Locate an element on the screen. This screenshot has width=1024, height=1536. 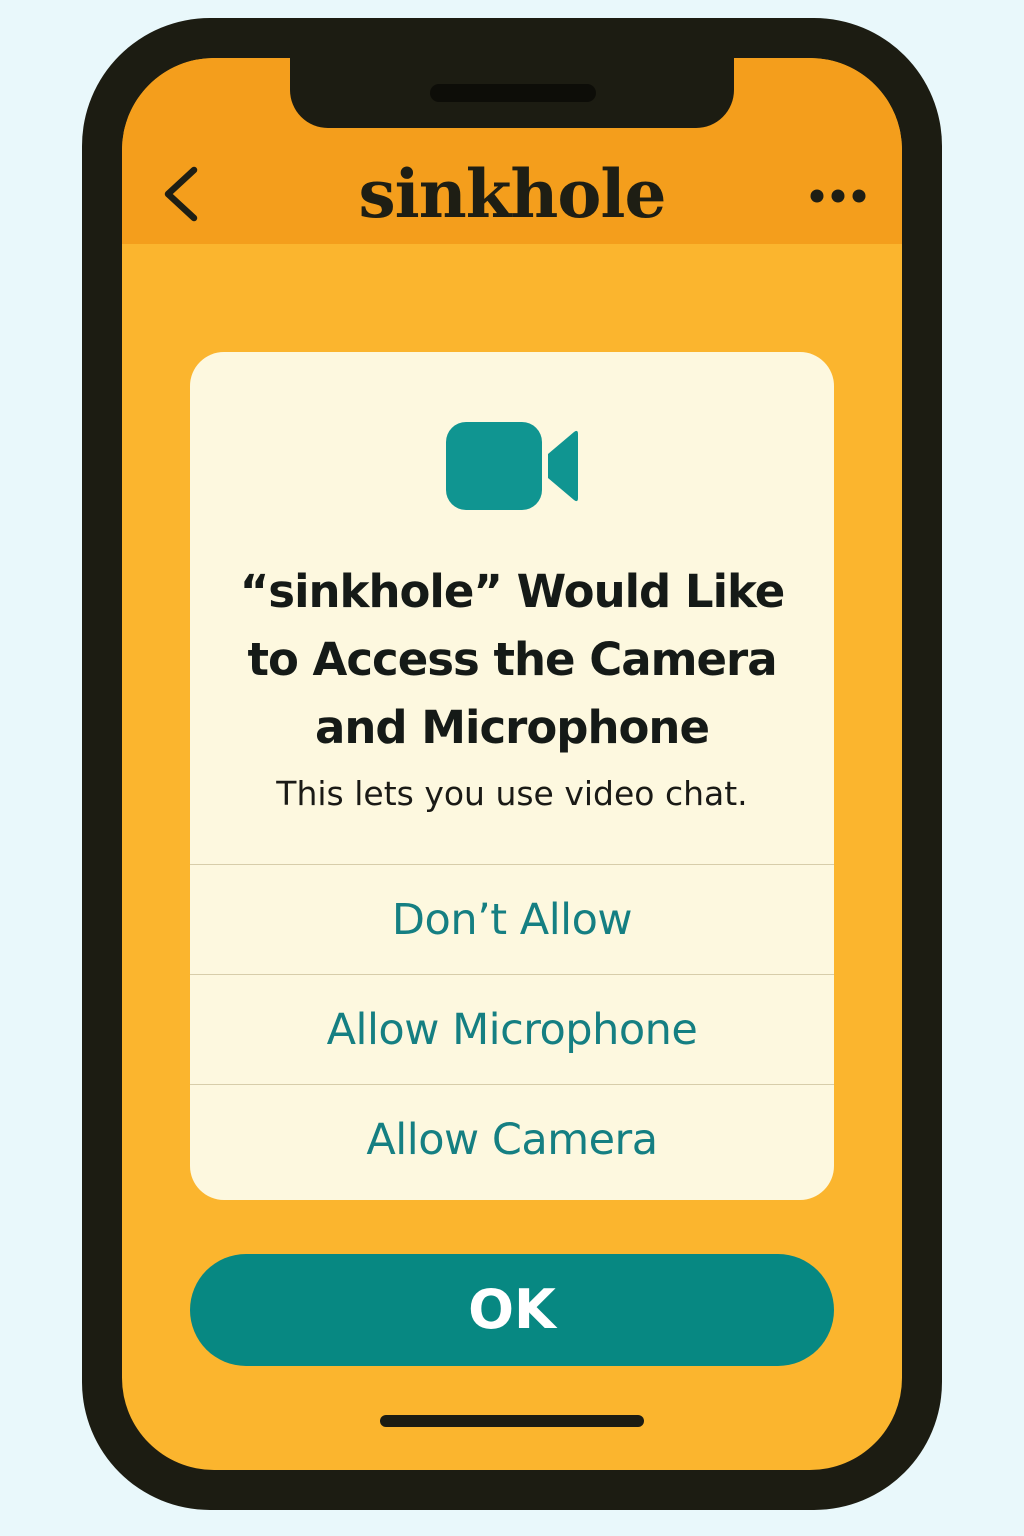
more-horizontal-icon is located at coordinates (838, 196).